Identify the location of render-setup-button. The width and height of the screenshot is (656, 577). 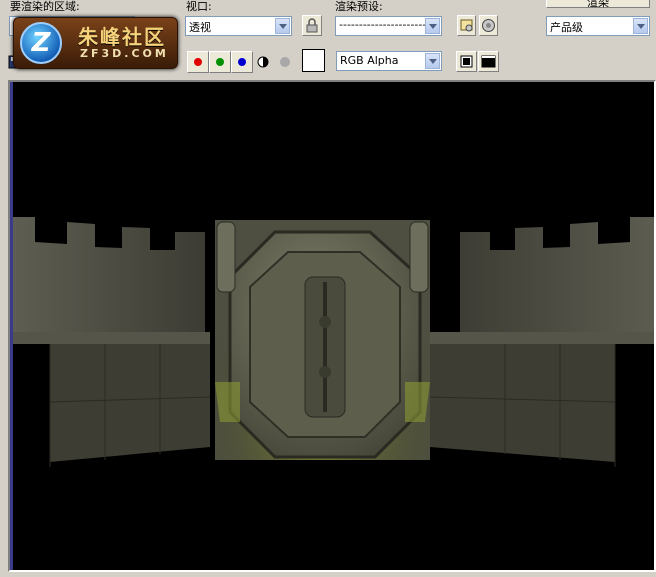
(466, 25).